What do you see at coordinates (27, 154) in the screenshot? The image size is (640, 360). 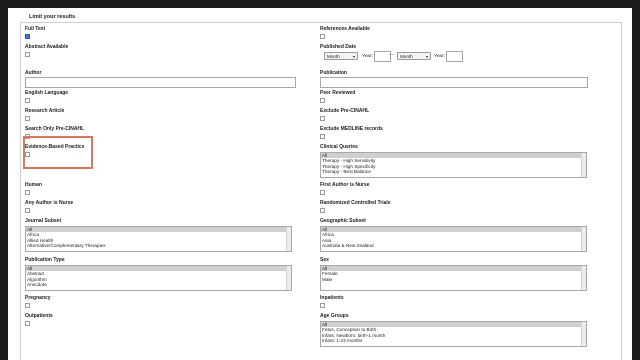 I see `evidence-based-practice-checkbox` at bounding box center [27, 154].